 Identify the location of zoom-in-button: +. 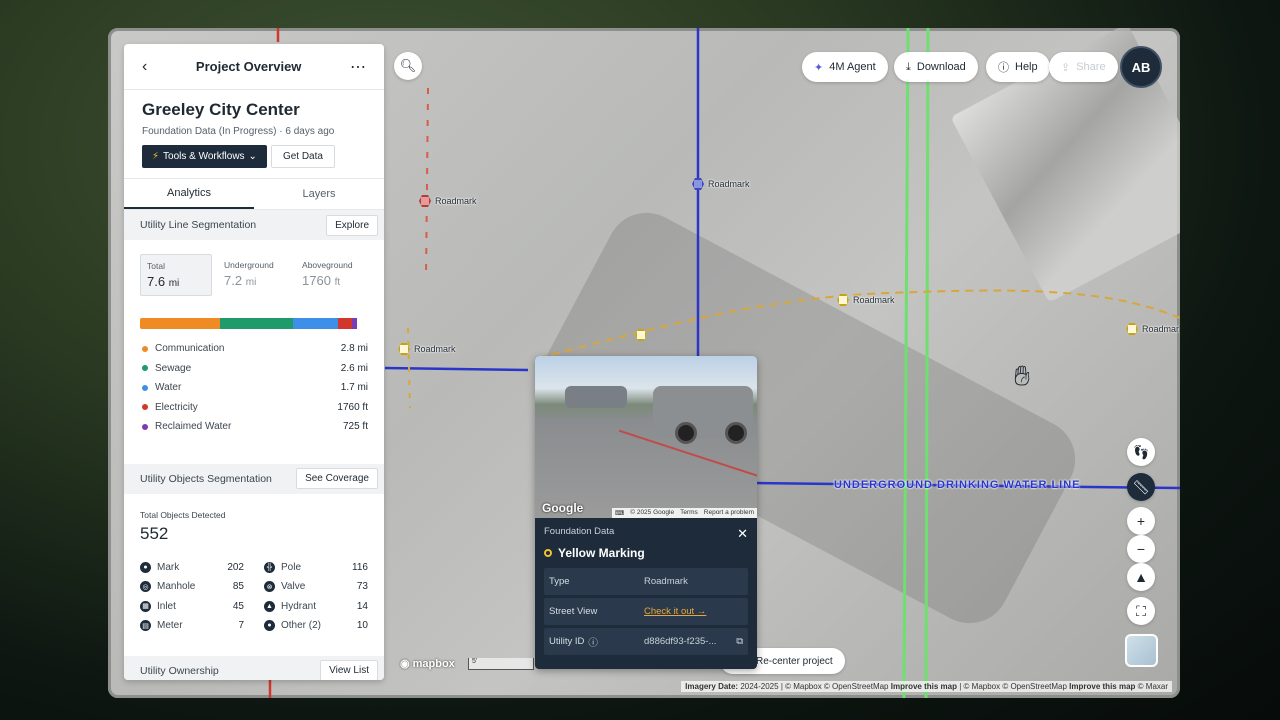
(1141, 521).